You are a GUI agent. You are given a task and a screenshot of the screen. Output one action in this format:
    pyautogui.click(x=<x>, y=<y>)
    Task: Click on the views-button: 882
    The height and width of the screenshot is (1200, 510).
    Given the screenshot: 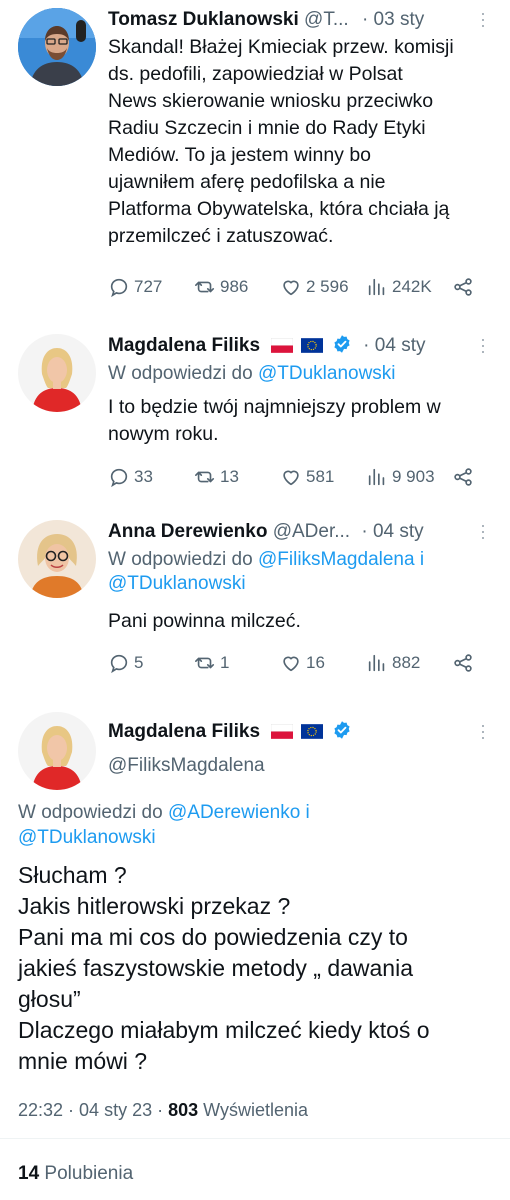 What is the action you would take?
    pyautogui.click(x=393, y=663)
    